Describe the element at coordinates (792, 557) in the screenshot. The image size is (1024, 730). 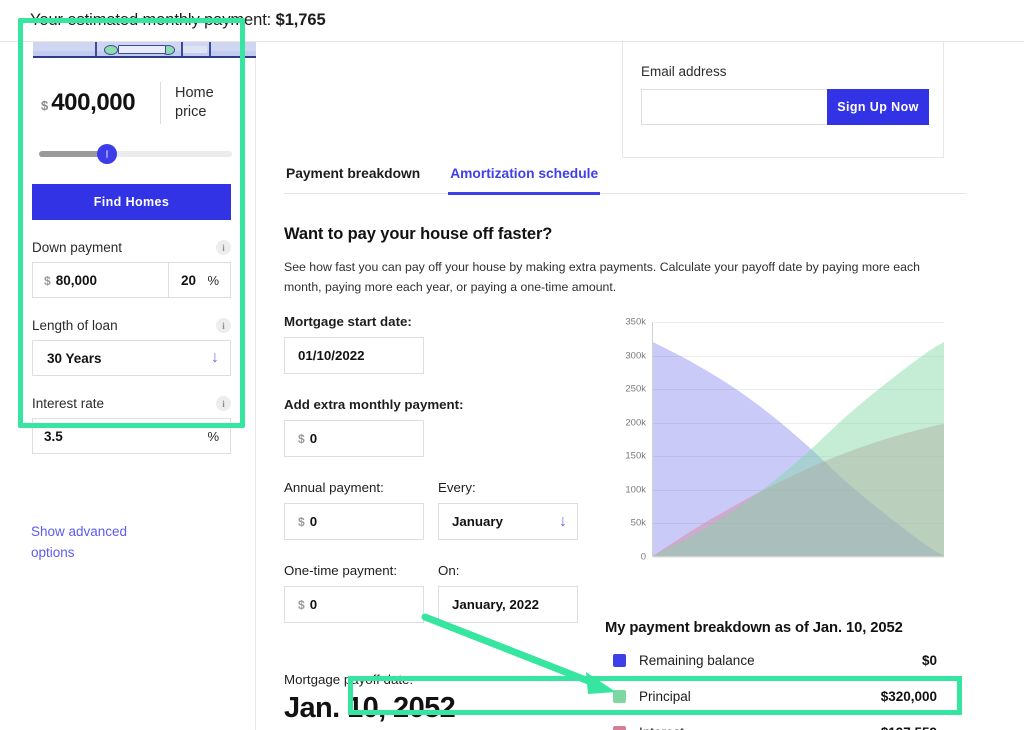
I see `chart-gridline: 0` at that location.